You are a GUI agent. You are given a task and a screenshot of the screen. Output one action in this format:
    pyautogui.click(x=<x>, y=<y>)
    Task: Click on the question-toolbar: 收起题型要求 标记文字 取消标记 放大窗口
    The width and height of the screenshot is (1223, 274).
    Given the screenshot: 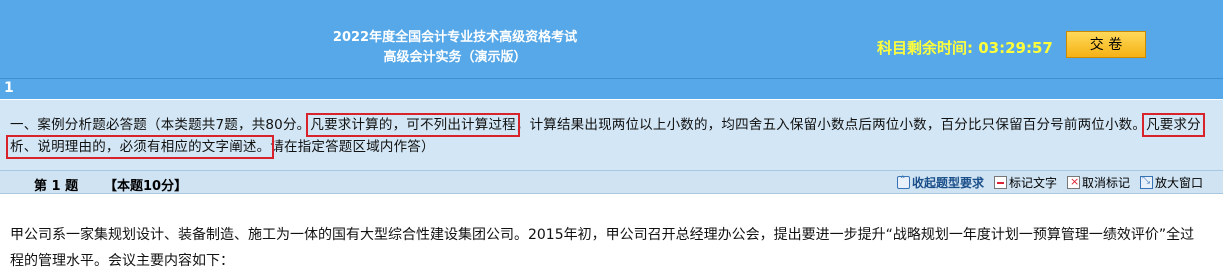 What is the action you would take?
    pyautogui.click(x=1050, y=182)
    